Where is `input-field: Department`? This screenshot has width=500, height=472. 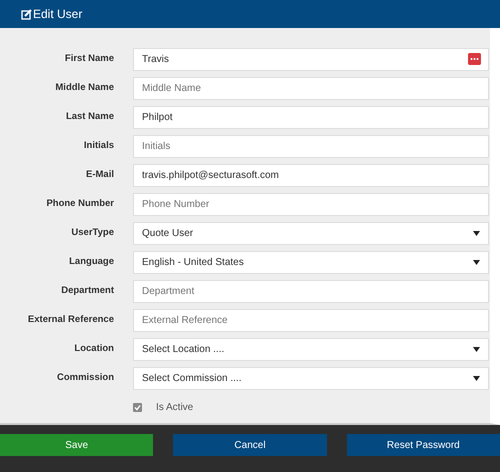 input-field: Department is located at coordinates (311, 291).